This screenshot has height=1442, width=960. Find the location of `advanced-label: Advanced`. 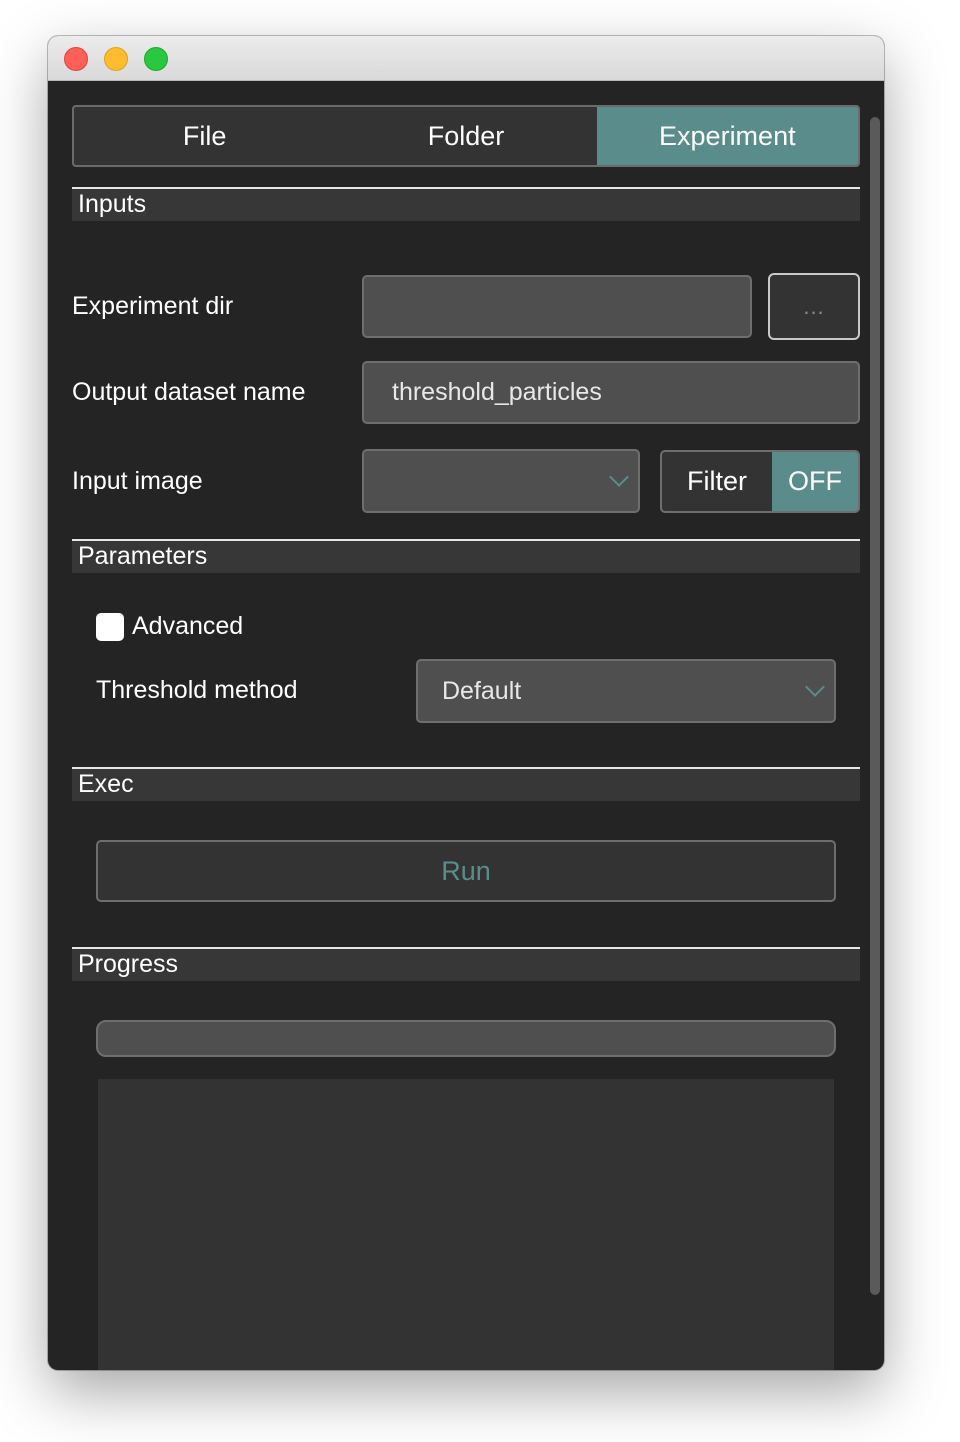

advanced-label: Advanced is located at coordinates (188, 626).